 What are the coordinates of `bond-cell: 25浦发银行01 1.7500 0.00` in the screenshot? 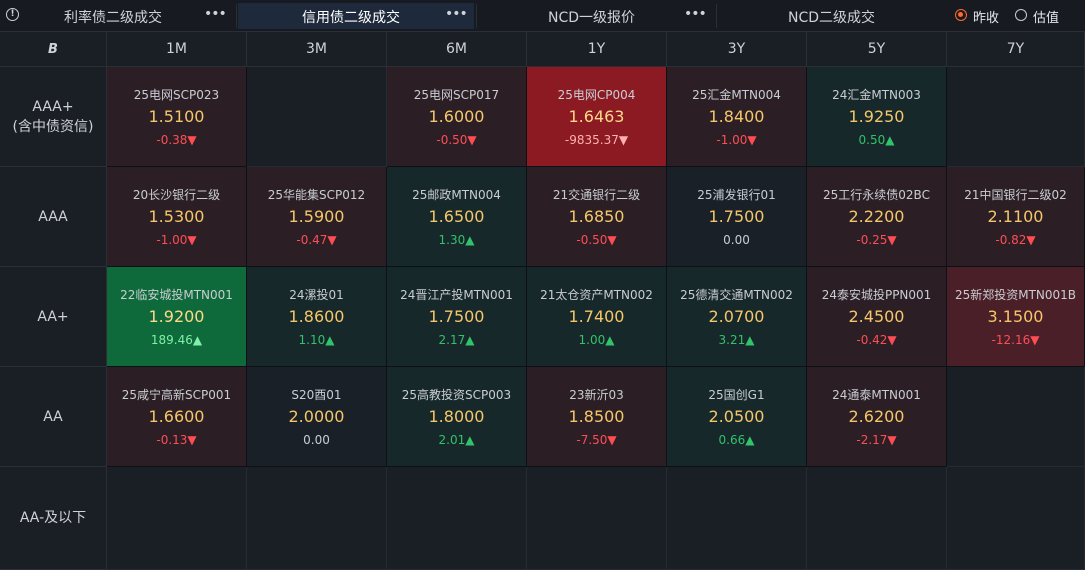 It's located at (737, 217).